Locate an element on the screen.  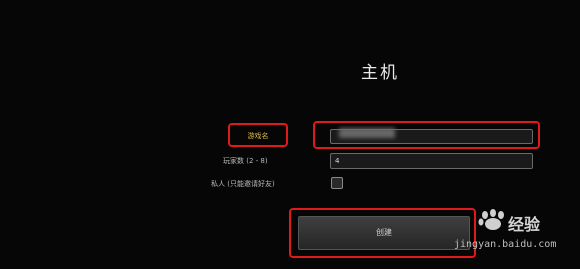
redacted-name is located at coordinates (367, 133).